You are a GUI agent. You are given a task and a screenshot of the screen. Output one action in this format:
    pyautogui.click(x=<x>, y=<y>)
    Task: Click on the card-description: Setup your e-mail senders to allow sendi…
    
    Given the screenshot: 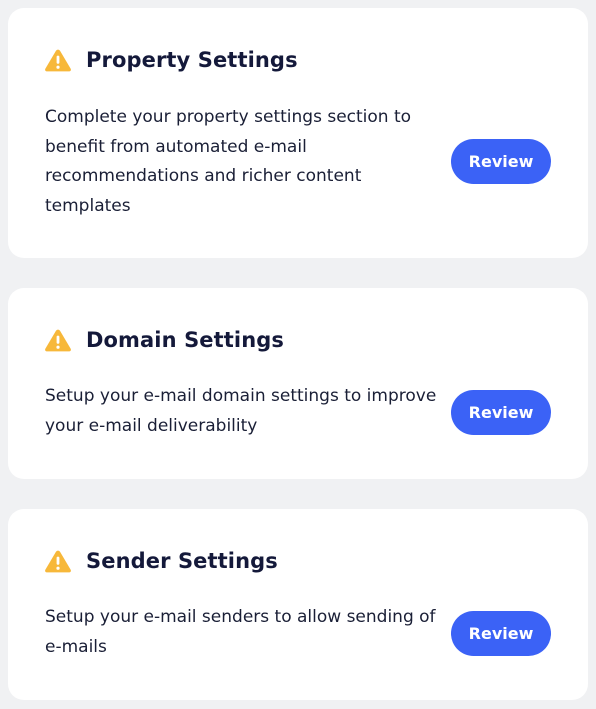 What is the action you would take?
    pyautogui.click(x=240, y=632)
    